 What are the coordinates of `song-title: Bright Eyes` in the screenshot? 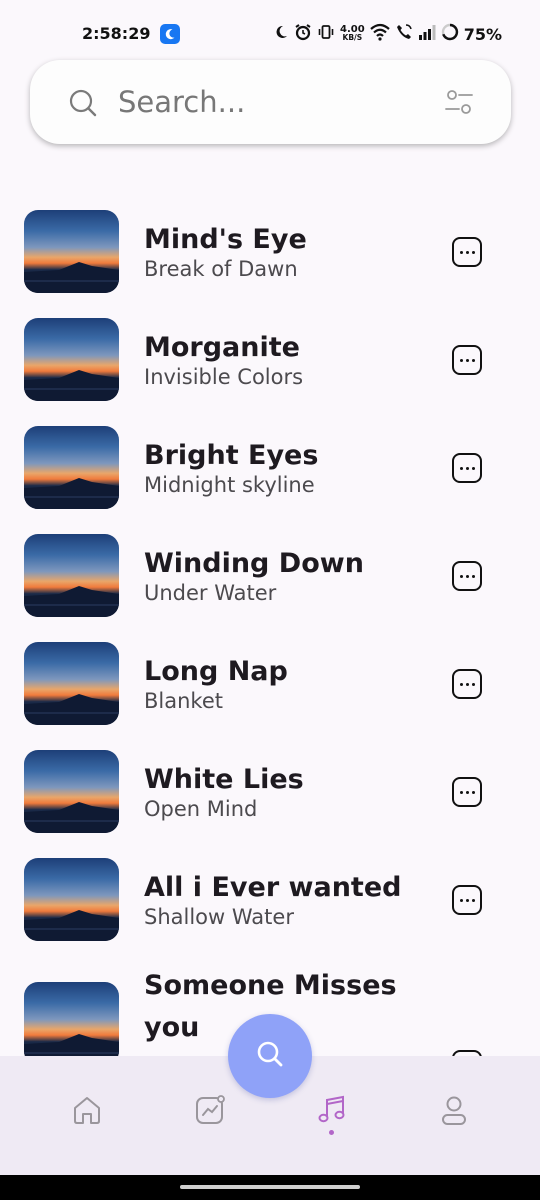 It's located at (231, 455).